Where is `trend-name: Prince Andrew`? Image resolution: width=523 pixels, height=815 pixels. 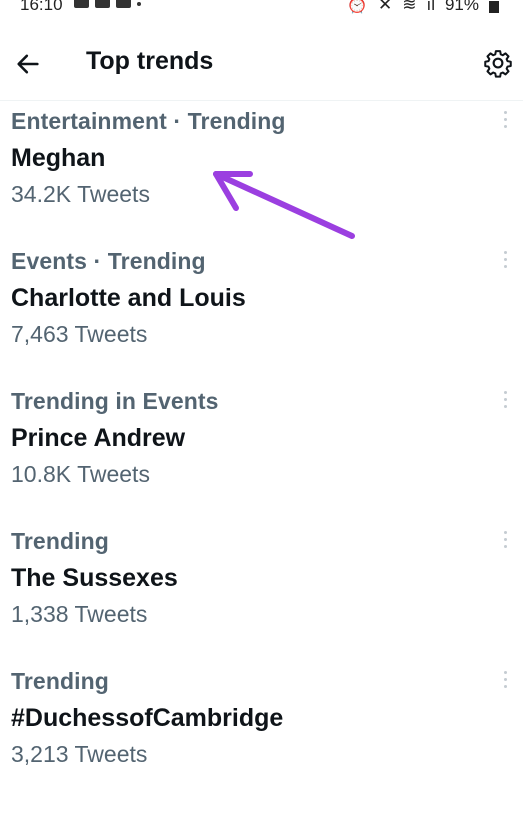
trend-name: Prince Andrew is located at coordinates (98, 438).